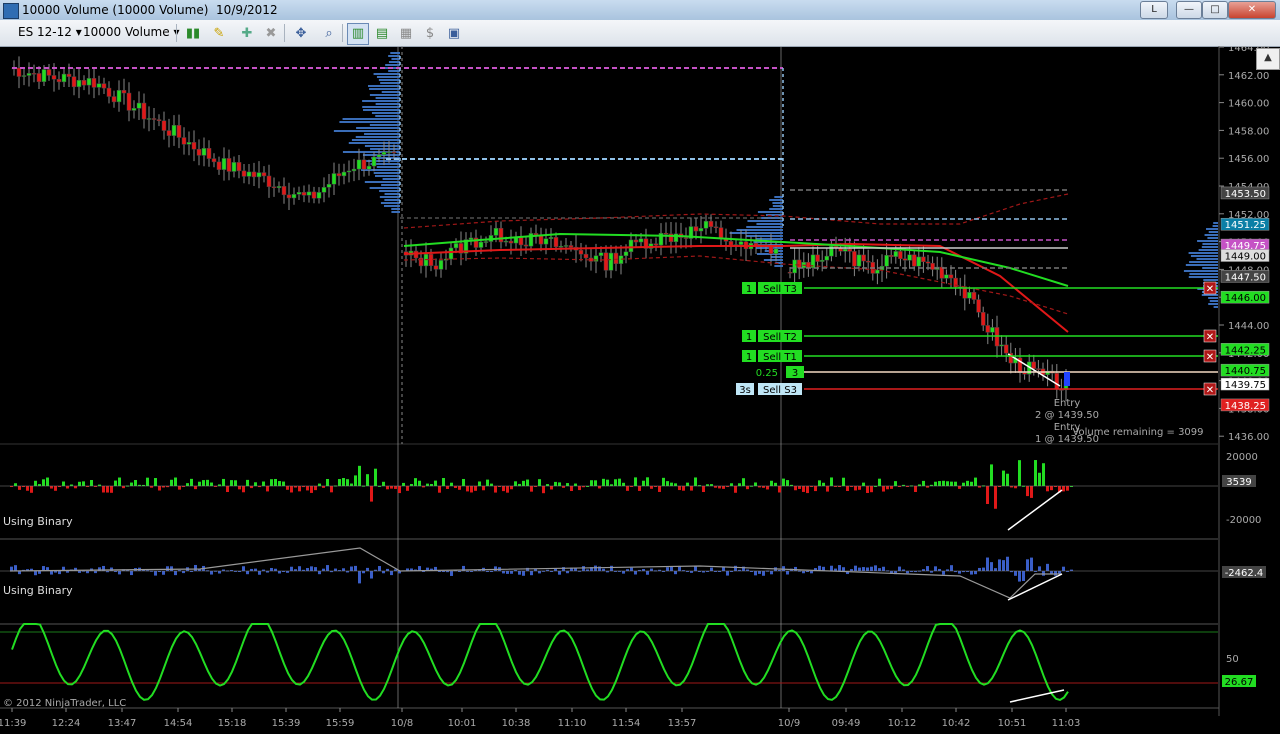 The image size is (1280, 734). What do you see at coordinates (64, 703) in the screenshot?
I see `copyright: © 2012 NinjaTrader, LLC` at bounding box center [64, 703].